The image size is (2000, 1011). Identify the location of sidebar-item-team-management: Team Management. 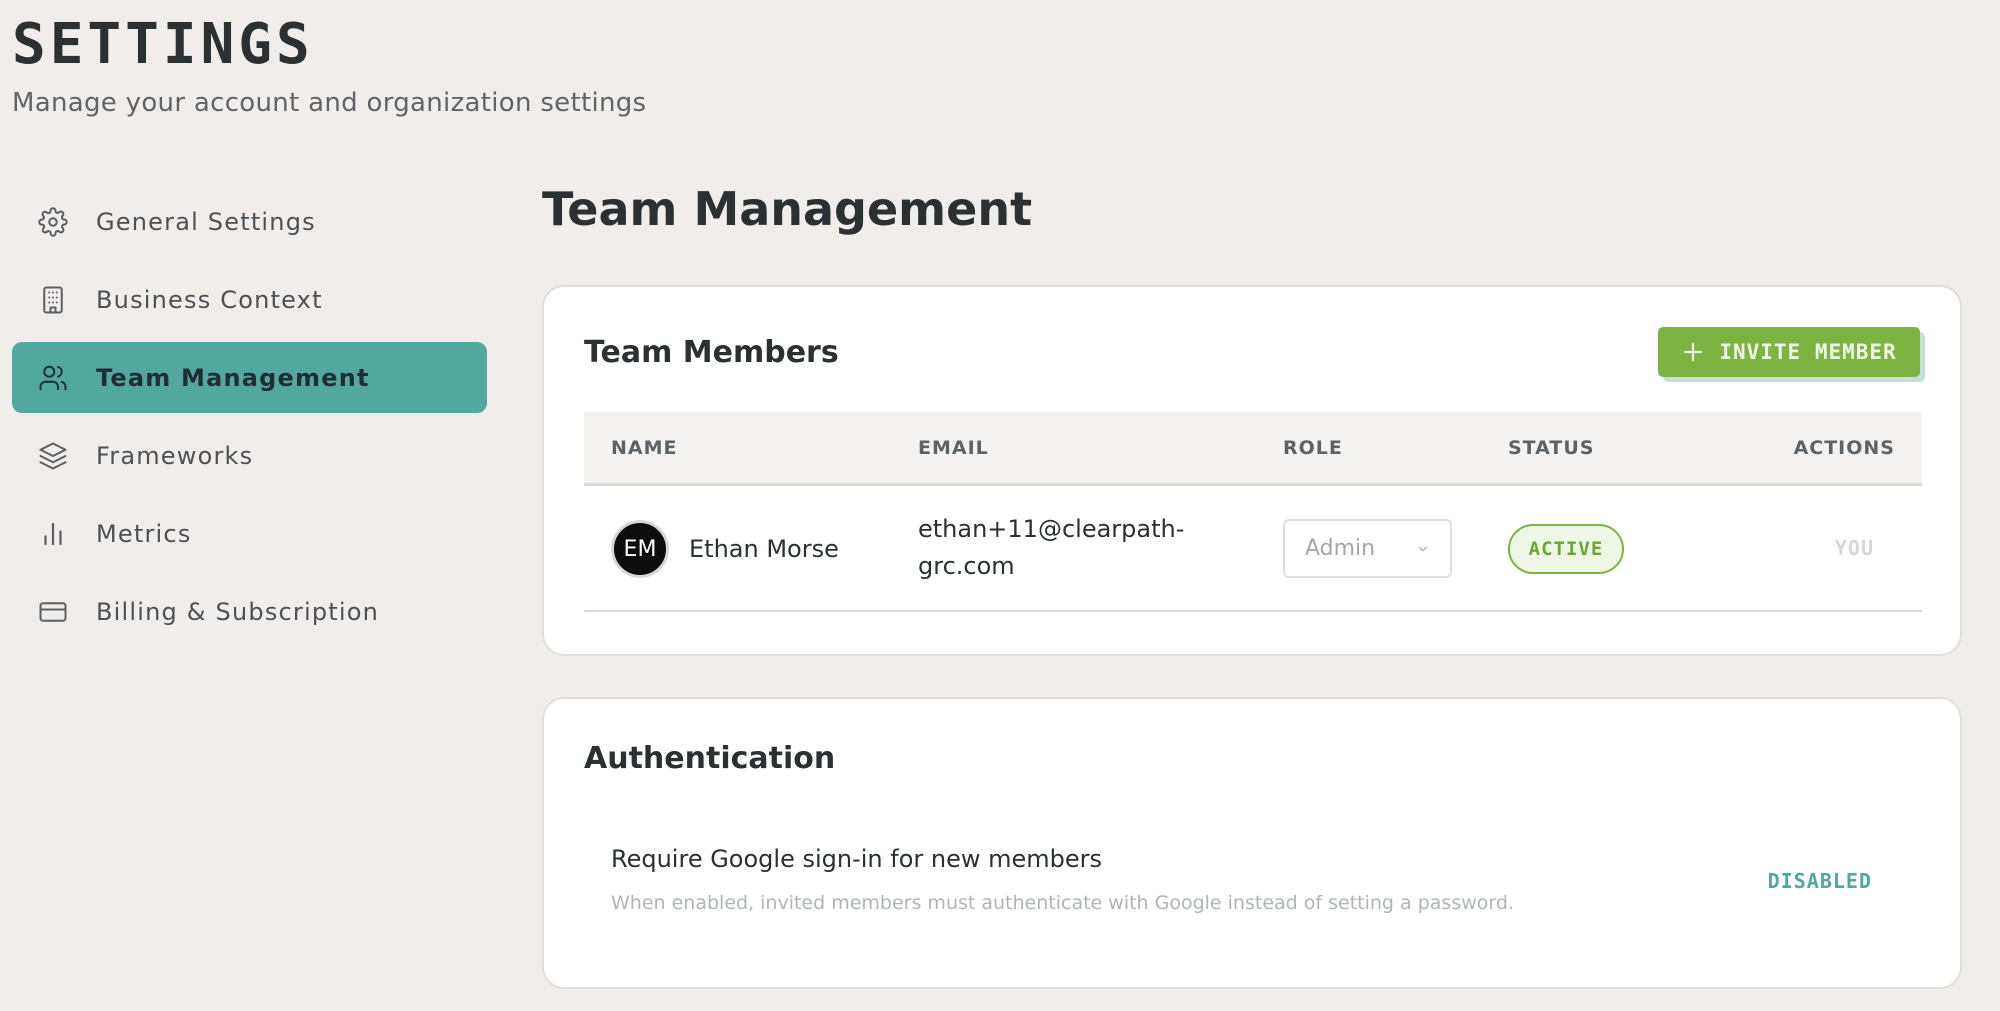
(249, 377).